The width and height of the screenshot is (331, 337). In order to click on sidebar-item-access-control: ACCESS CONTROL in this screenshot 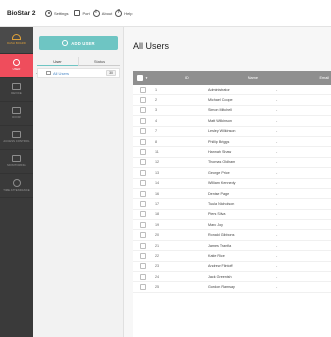, I will do `click(16, 138)`.